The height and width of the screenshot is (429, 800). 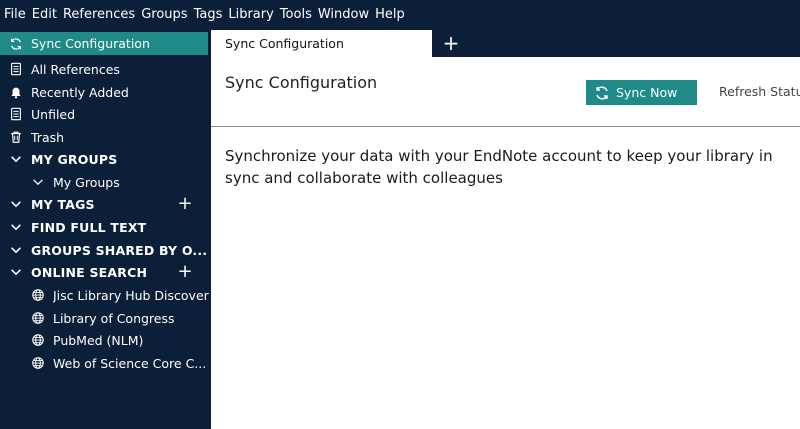 I want to click on add-tag-plus-icon: +, so click(x=185, y=204).